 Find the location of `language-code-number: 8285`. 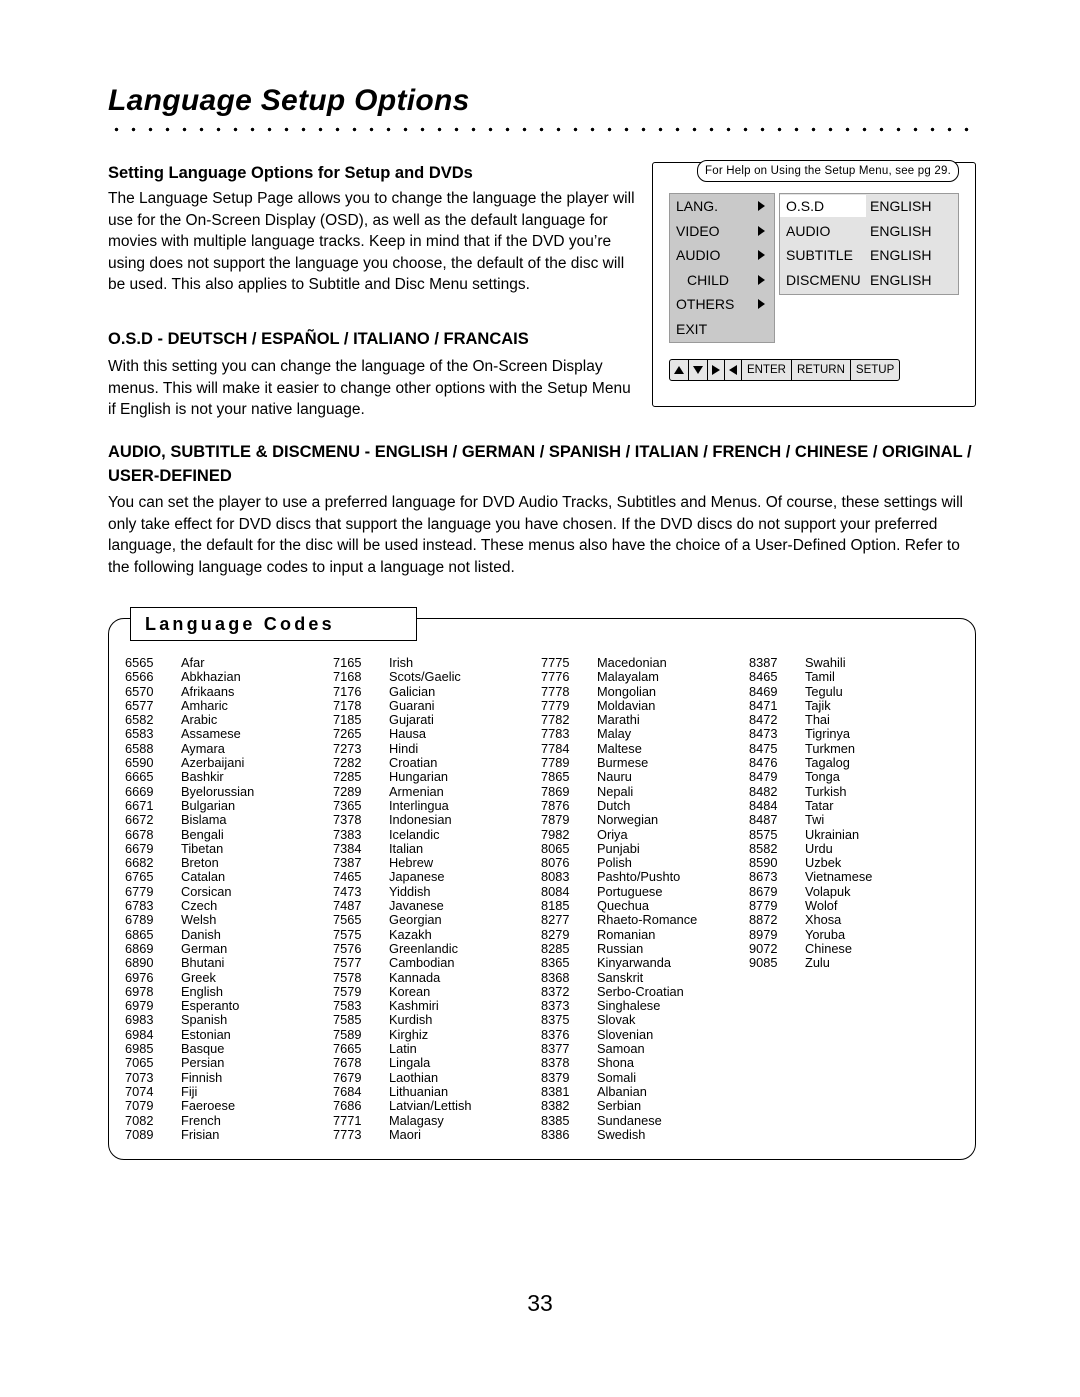

language-code-number: 8285 is located at coordinates (555, 948).